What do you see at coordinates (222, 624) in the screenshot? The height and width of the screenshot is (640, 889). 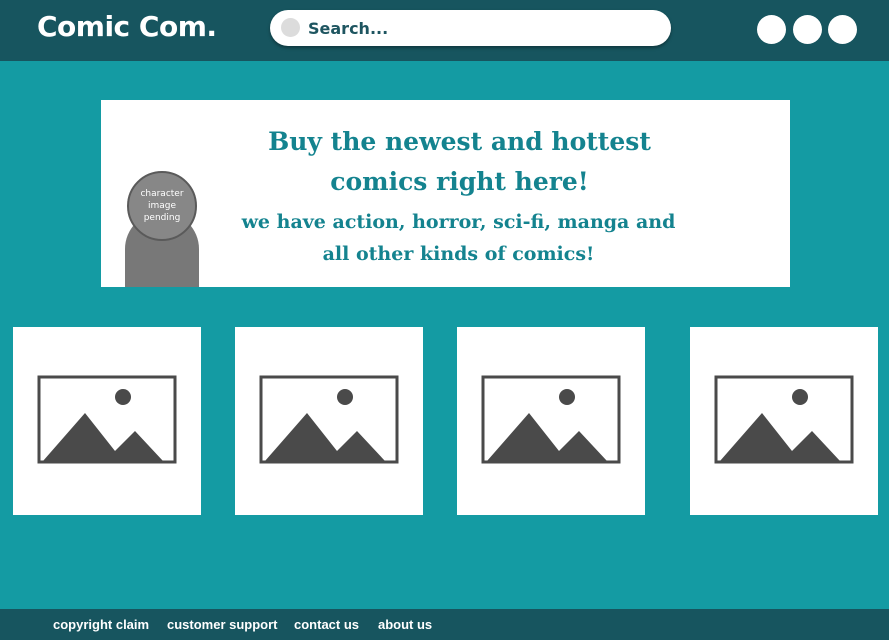 I see `footer-link-customer-support: customer support` at bounding box center [222, 624].